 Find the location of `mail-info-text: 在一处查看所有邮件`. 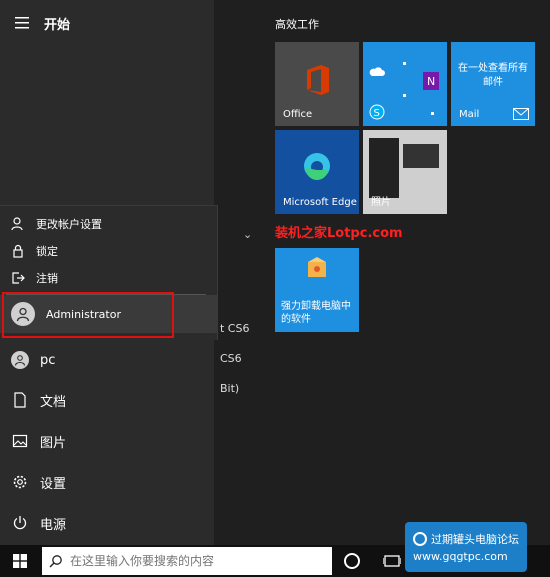

mail-info-text: 在一处查看所有邮件 is located at coordinates (493, 75).